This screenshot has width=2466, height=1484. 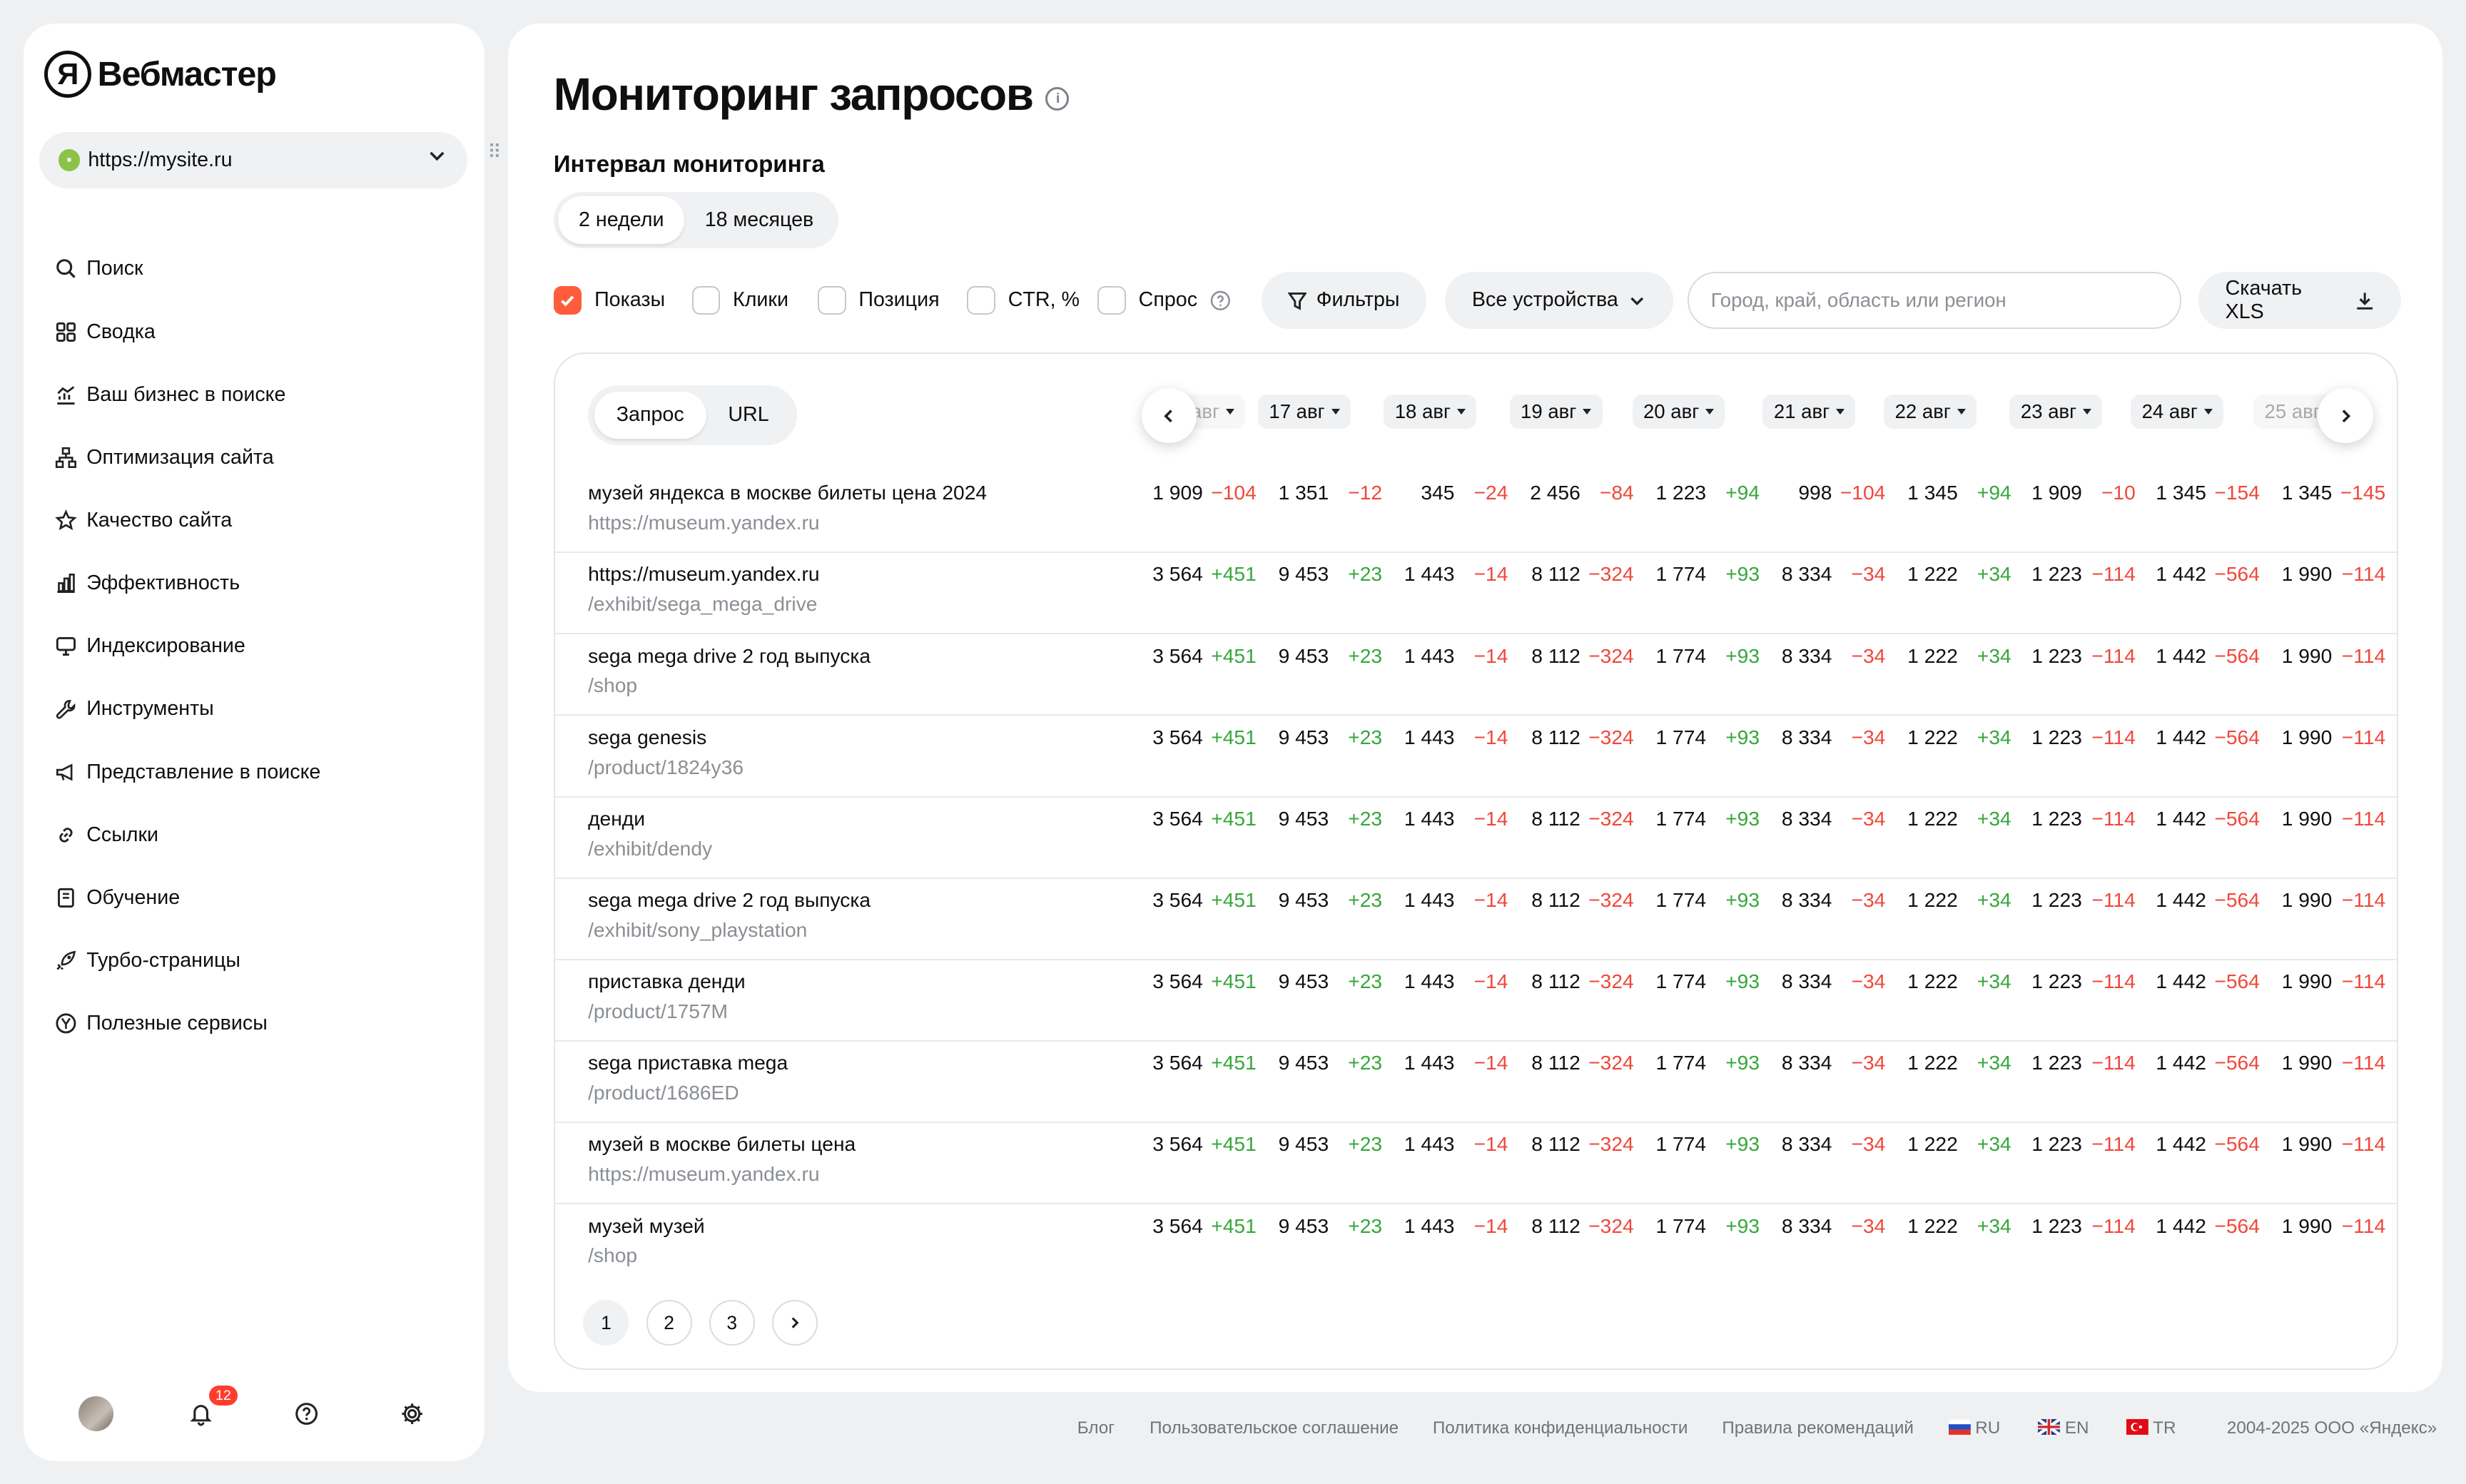 I want to click on sidebar-resize-handle: ⠿, so click(x=495, y=152).